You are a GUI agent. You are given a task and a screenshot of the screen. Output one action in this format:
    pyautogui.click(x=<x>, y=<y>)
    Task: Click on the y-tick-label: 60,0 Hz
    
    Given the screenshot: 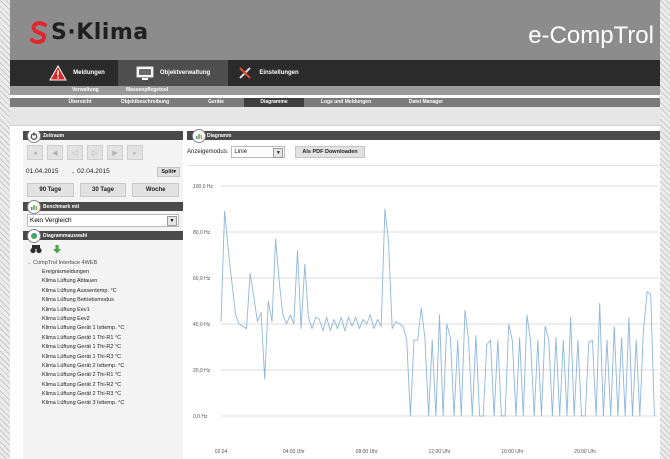 What is the action you would take?
    pyautogui.click(x=202, y=279)
    